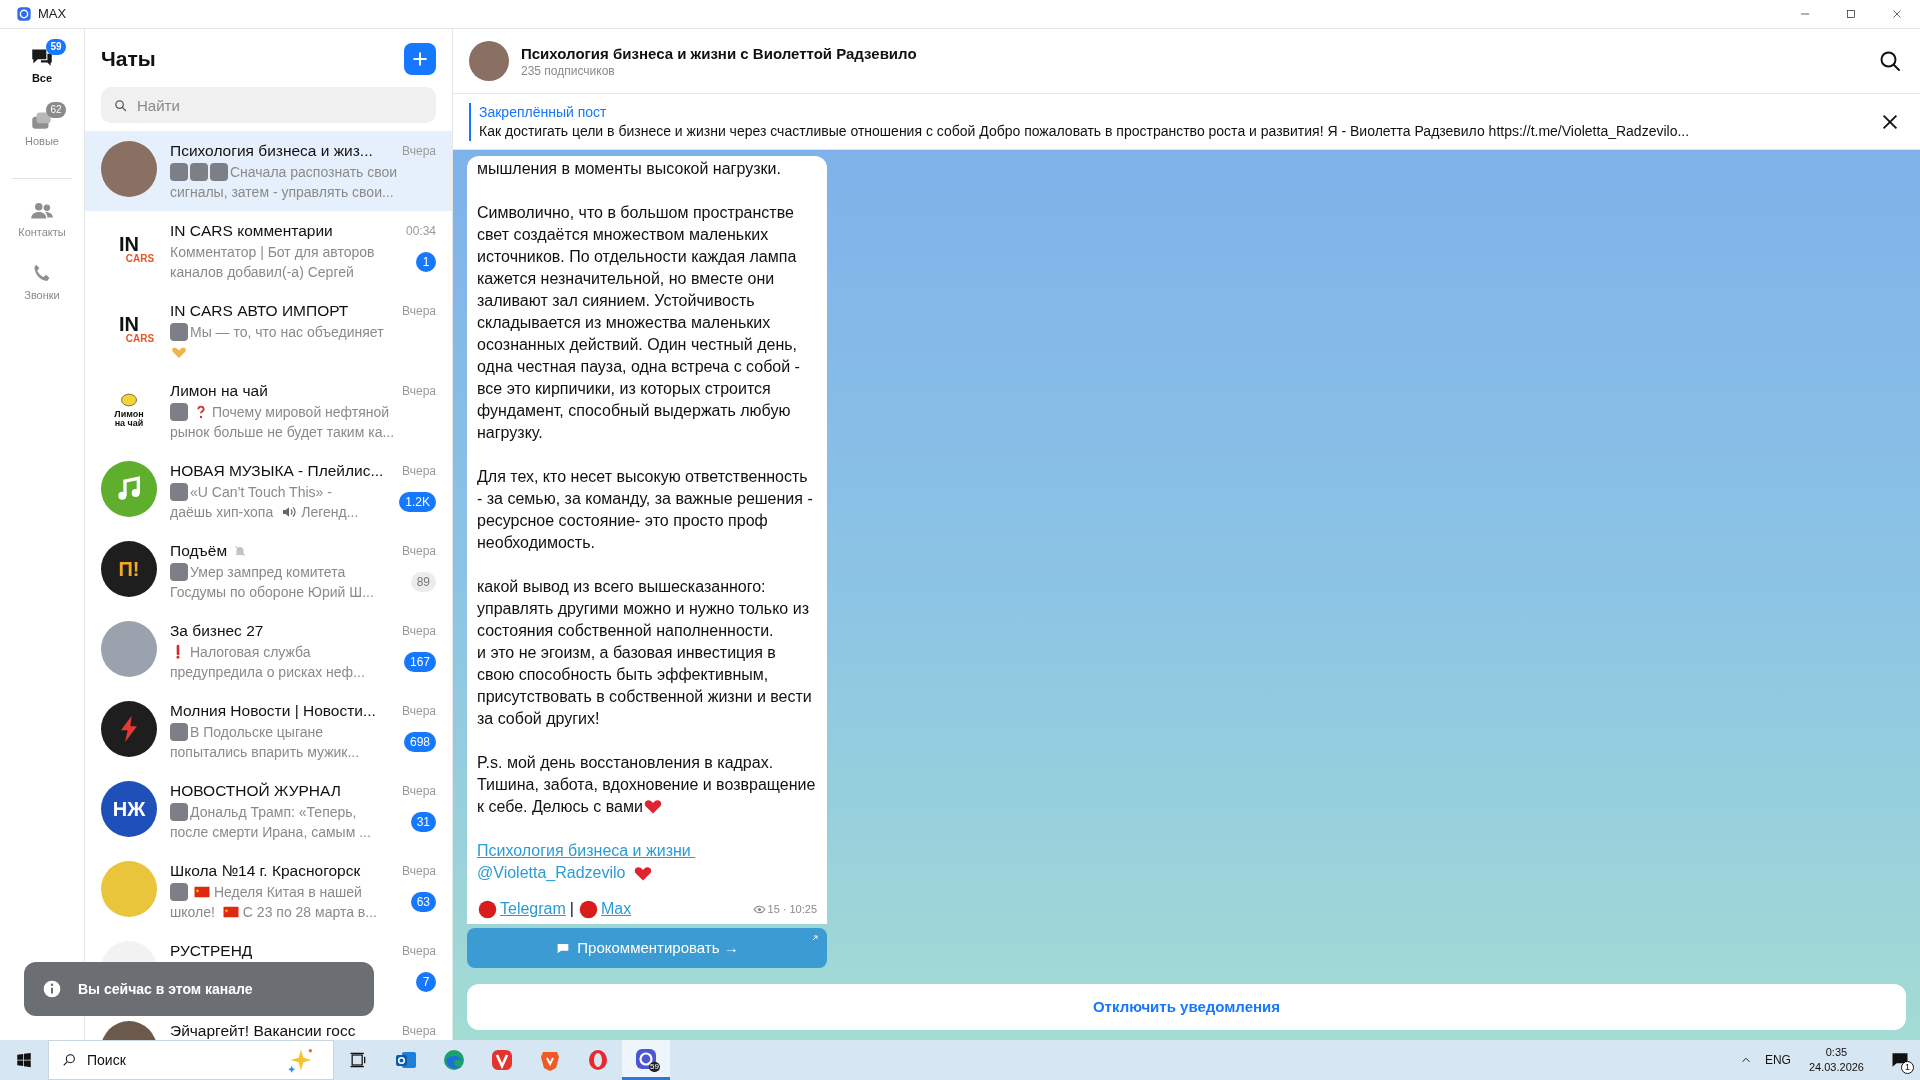 This screenshot has width=1920, height=1080. Describe the element at coordinates (255, 791) in the screenshot. I see `chat-name: НОВОСТНОЙ ЖУРНАЛ` at that location.